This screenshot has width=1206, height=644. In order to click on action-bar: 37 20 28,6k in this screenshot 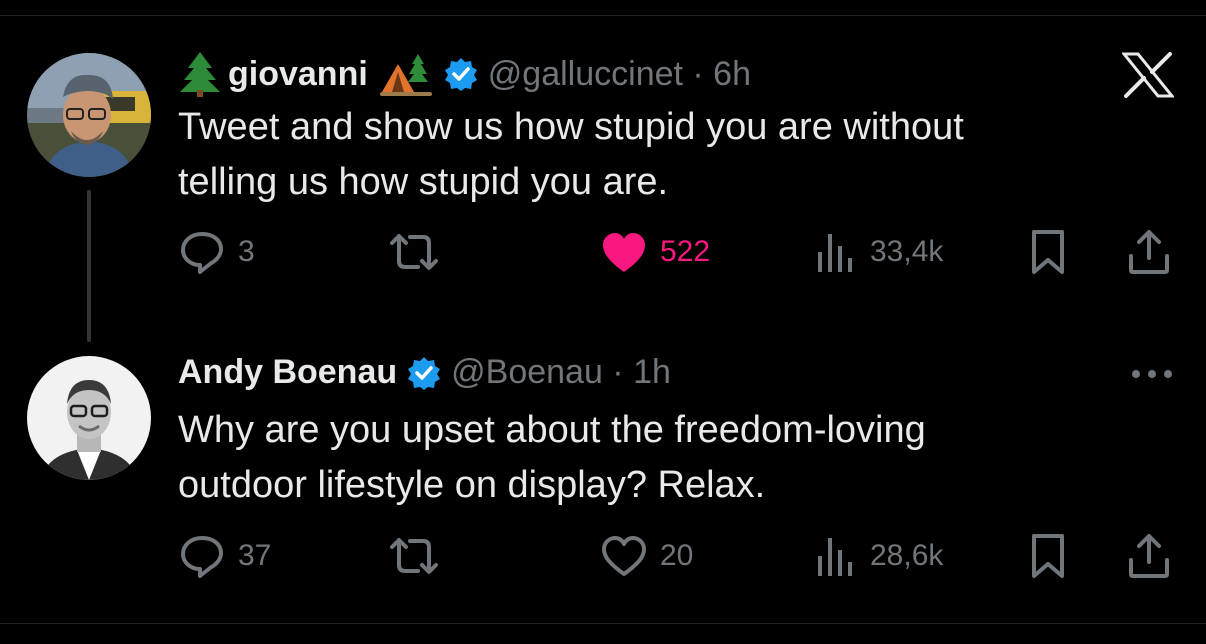, I will do `click(678, 556)`.